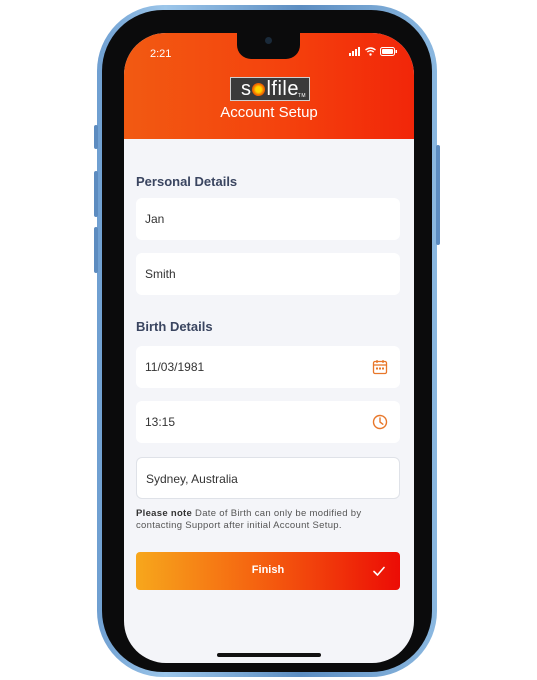 The height and width of the screenshot is (680, 537). Describe the element at coordinates (380, 367) in the screenshot. I see `calendar-icon` at that location.